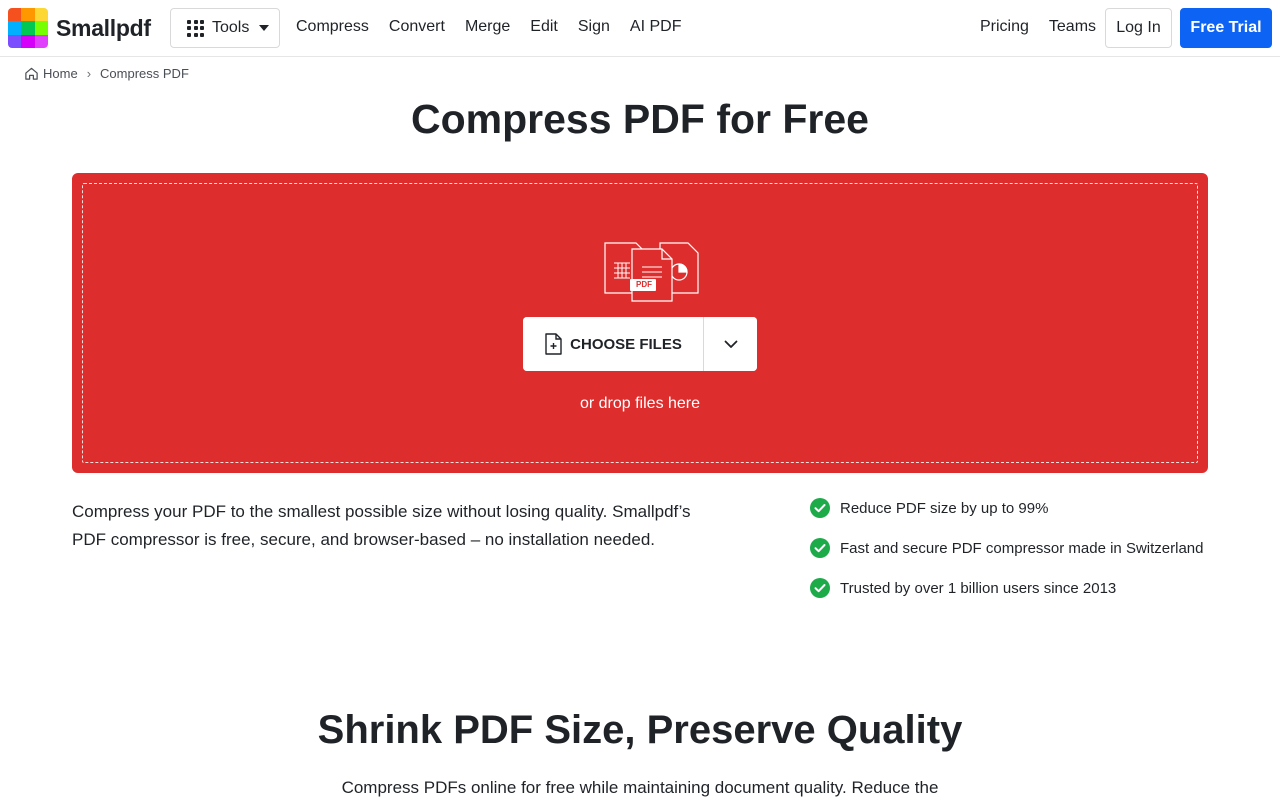 Image resolution: width=1280 pixels, height=800 pixels. I want to click on home-icon, so click(31, 73).